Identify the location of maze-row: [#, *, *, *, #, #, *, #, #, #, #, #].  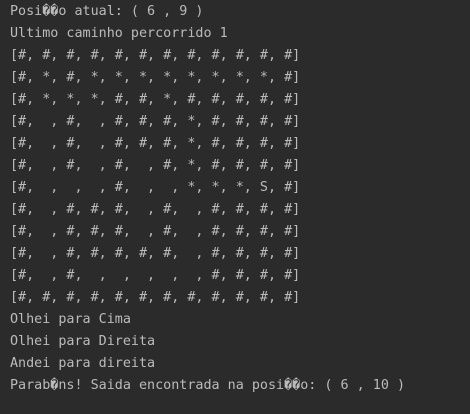
(155, 99).